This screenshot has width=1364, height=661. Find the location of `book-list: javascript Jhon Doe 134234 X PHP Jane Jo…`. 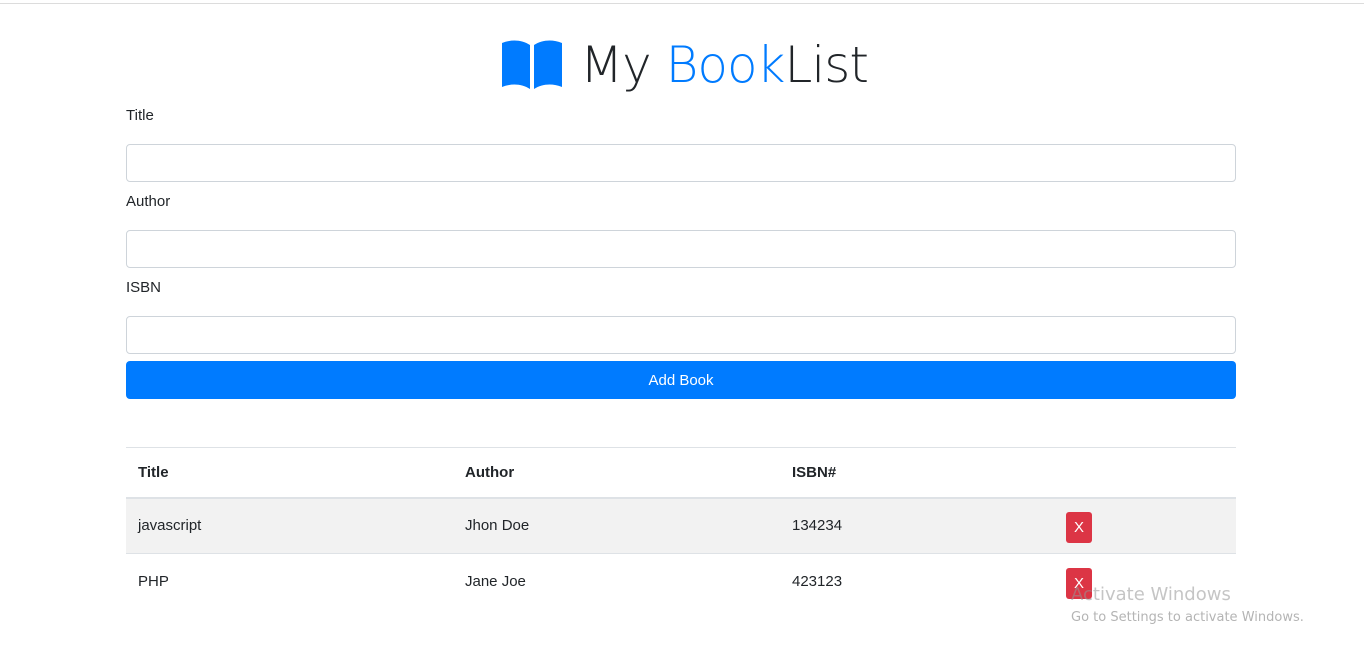

book-list: javascript Jhon Doe 134234 X PHP Jane Jo… is located at coordinates (681, 553).